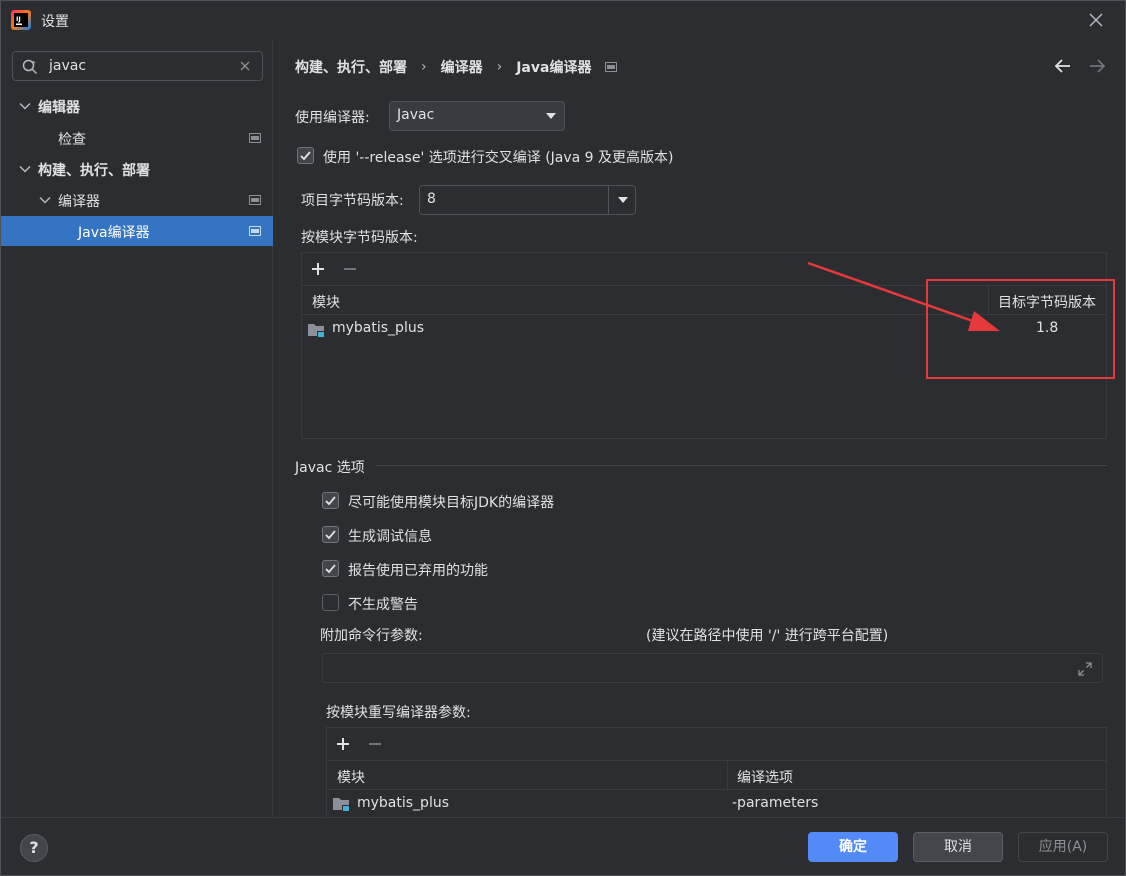 The image size is (1126, 876). What do you see at coordinates (72, 140) in the screenshot?
I see `sidebar-item-label: 检查` at bounding box center [72, 140].